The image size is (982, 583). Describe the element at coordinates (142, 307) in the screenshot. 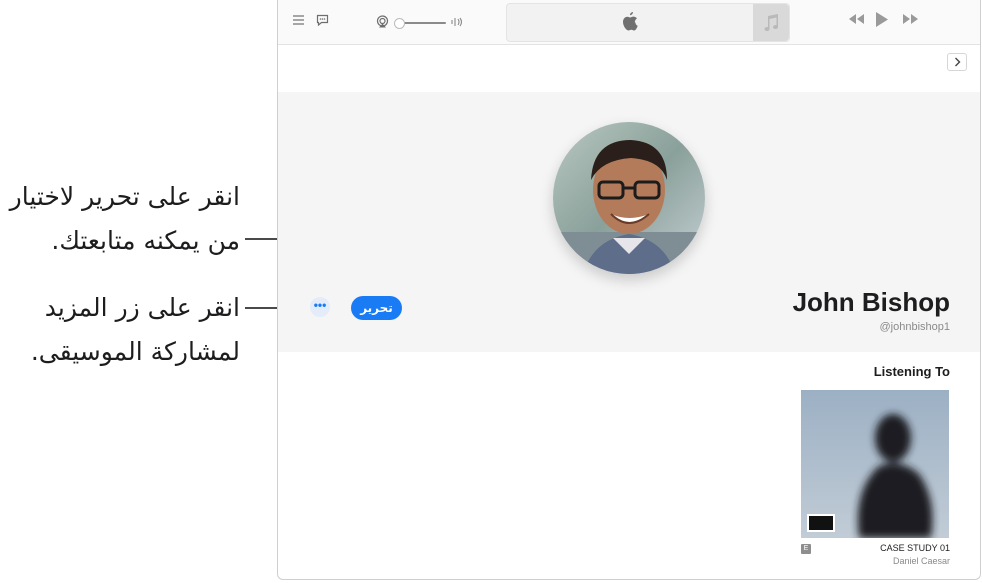

I see `callout-more-line1: انقر على زر المزيد` at that location.